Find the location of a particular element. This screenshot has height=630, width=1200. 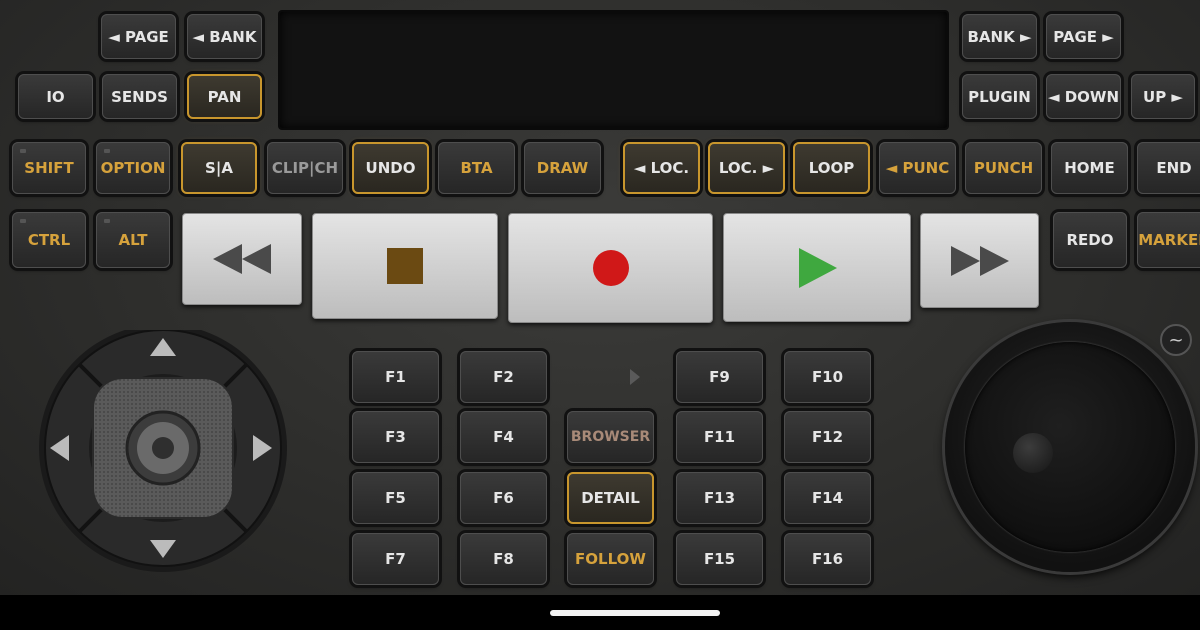

rewind-icon is located at coordinates (242, 259).